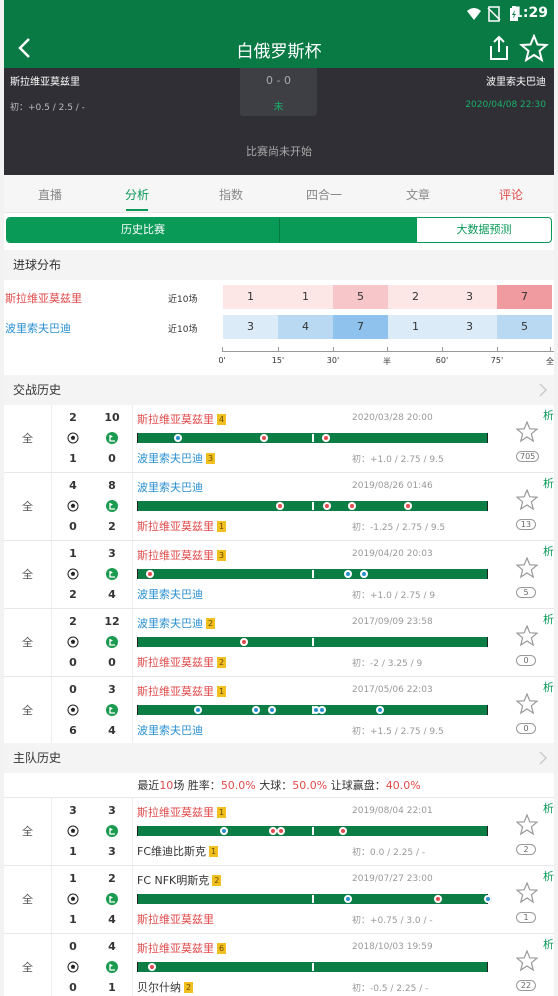 This screenshot has height=996, width=558. I want to click on share-icon, so click(499, 48).